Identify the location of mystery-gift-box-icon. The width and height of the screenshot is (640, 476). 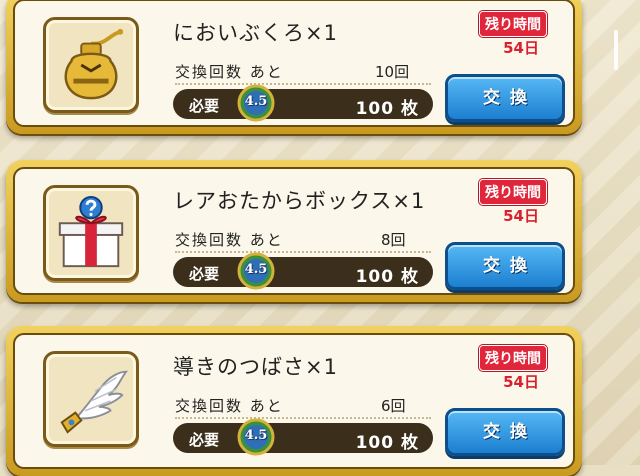
(91, 231).